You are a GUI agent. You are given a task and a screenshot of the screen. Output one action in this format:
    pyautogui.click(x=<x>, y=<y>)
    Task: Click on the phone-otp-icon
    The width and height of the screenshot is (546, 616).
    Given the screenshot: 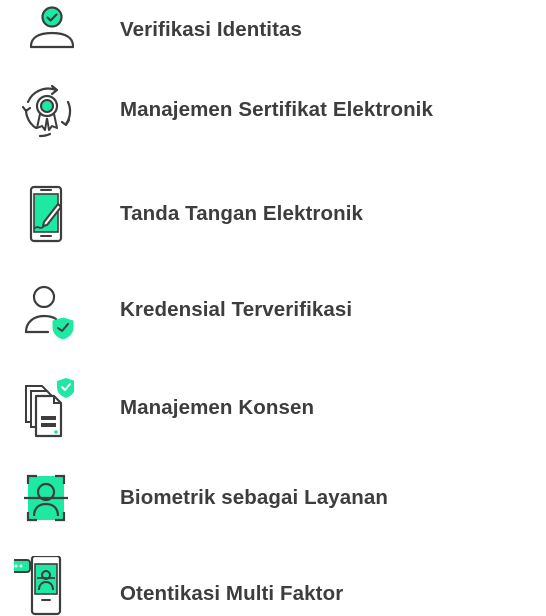 What is the action you would take?
    pyautogui.click(x=44, y=586)
    